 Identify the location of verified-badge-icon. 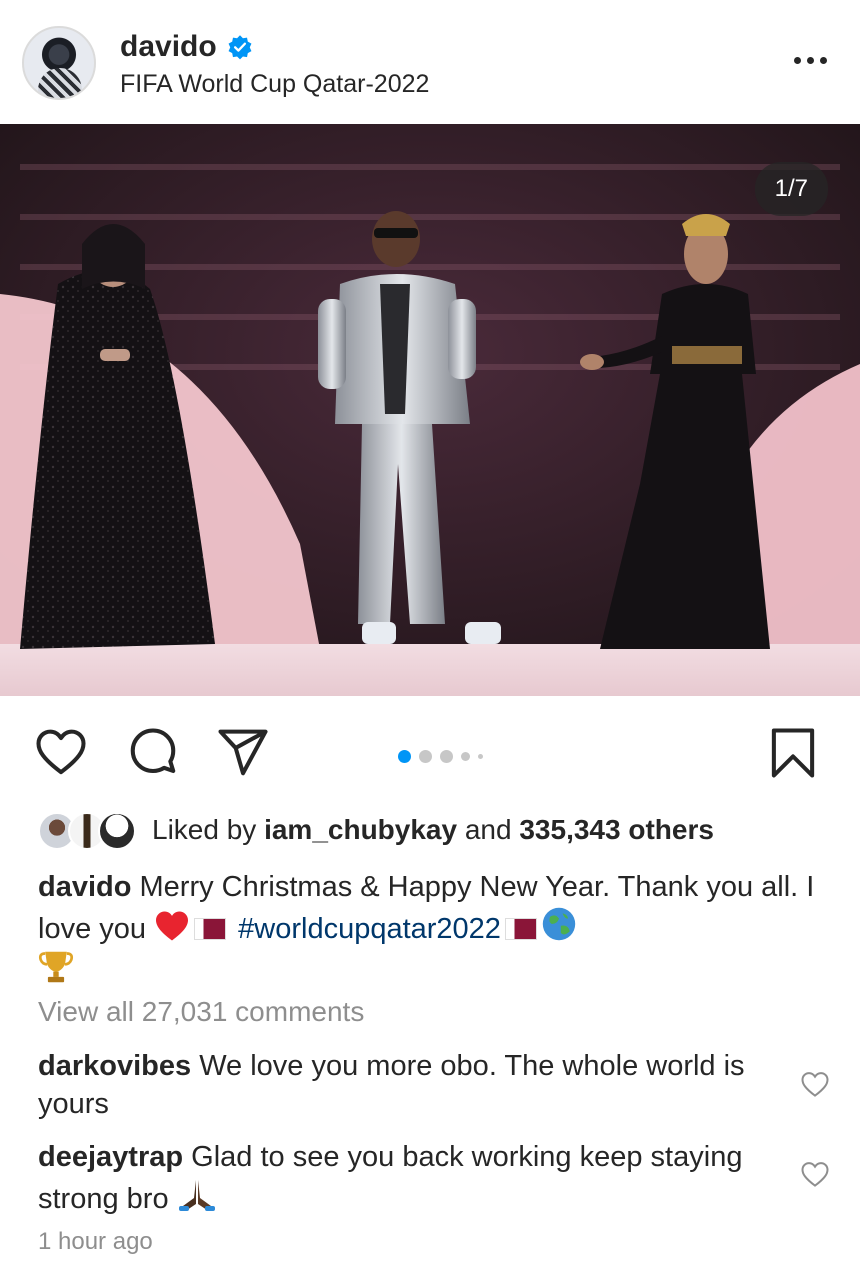
(240, 47).